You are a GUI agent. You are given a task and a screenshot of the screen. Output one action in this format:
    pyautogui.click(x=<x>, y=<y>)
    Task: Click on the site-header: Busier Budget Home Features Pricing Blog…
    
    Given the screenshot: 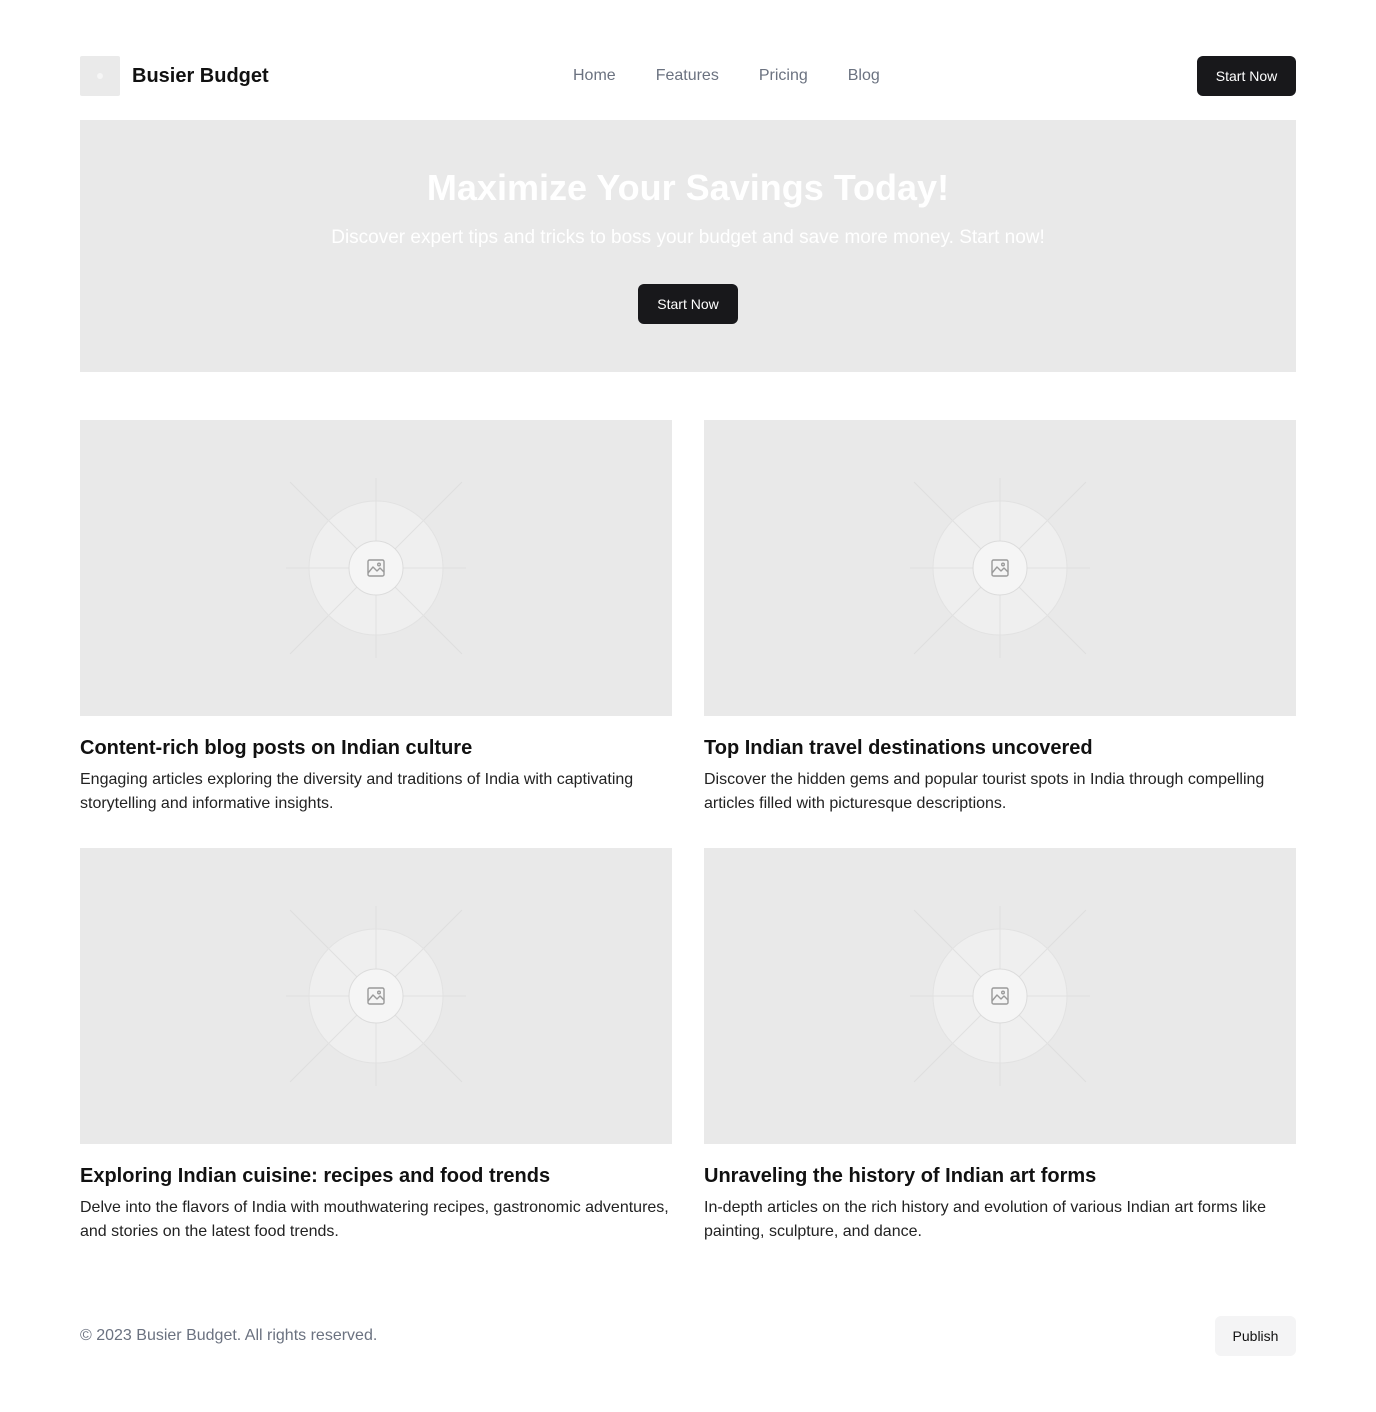 What is the action you would take?
    pyautogui.click(x=688, y=76)
    